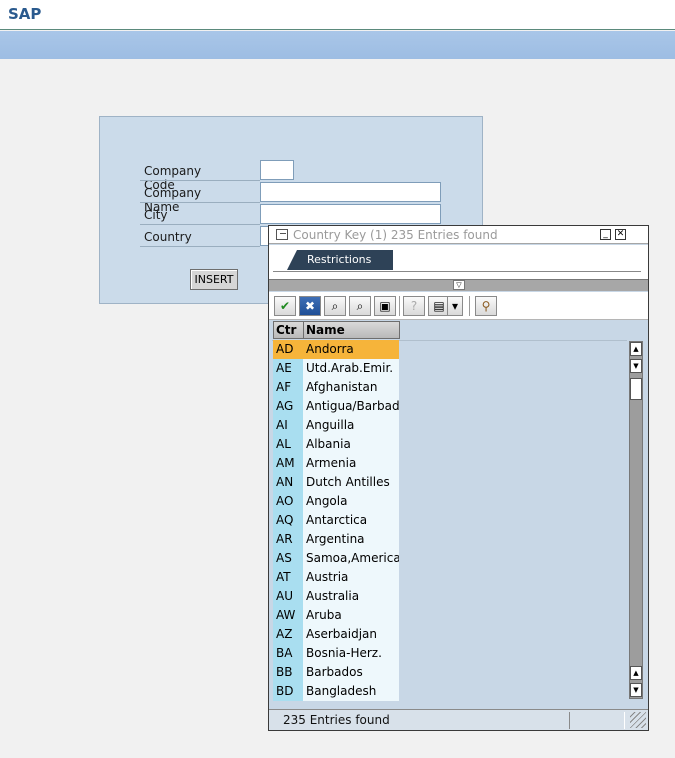  What do you see at coordinates (336, 349) in the screenshot?
I see `table-row: AD Andorra` at bounding box center [336, 349].